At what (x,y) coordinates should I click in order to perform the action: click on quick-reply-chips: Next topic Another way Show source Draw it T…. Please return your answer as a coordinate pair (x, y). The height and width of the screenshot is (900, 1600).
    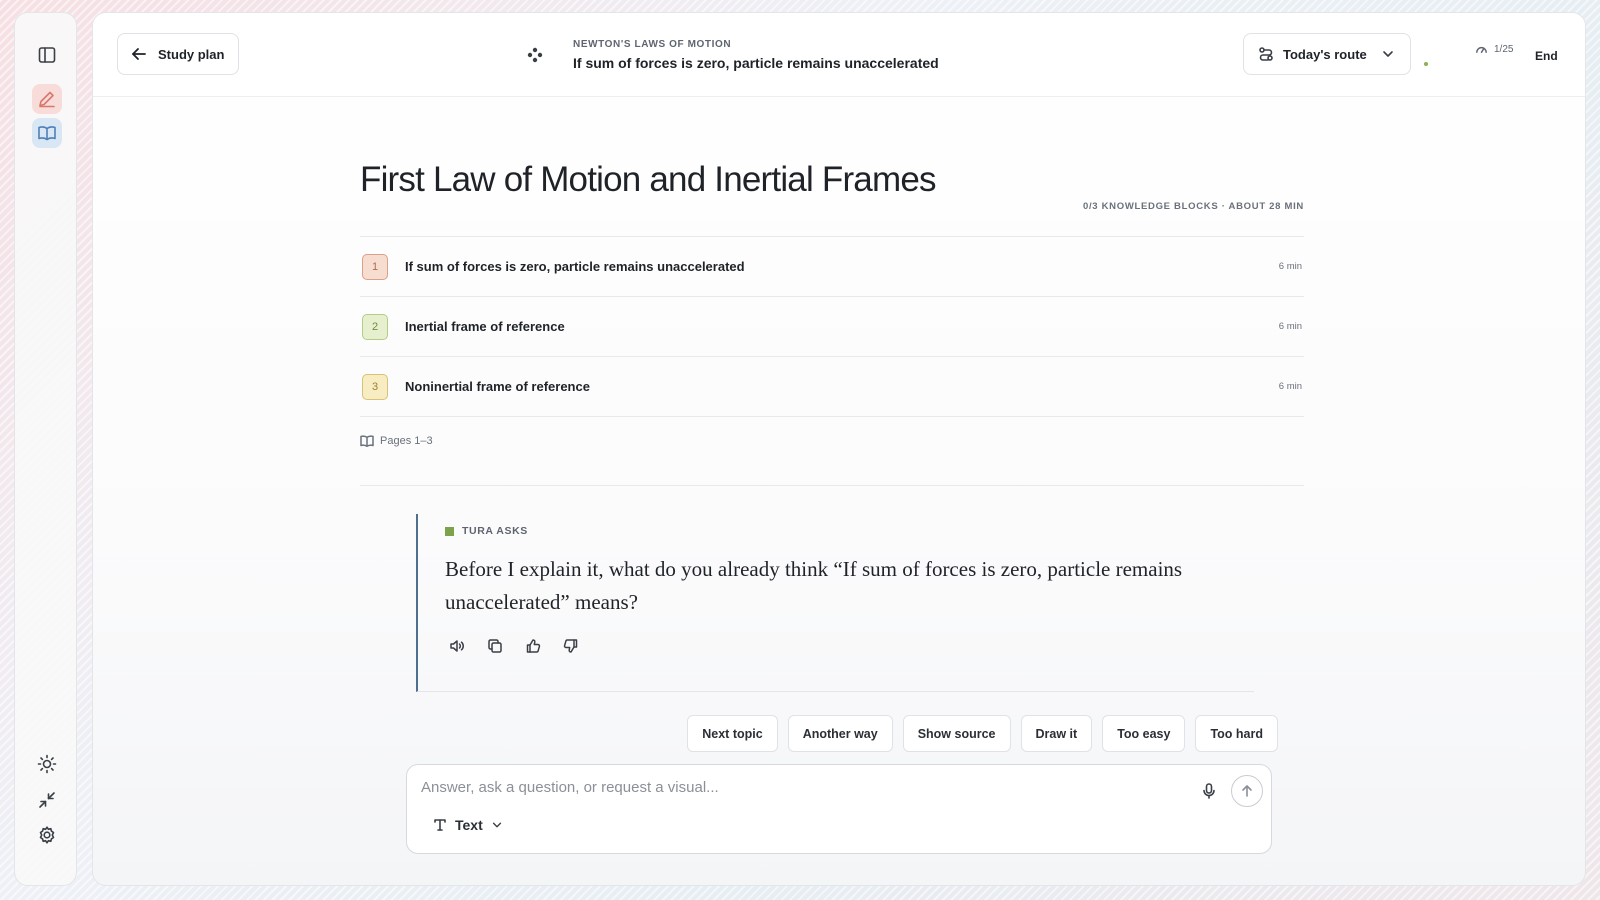
    Looking at the image, I should click on (982, 733).